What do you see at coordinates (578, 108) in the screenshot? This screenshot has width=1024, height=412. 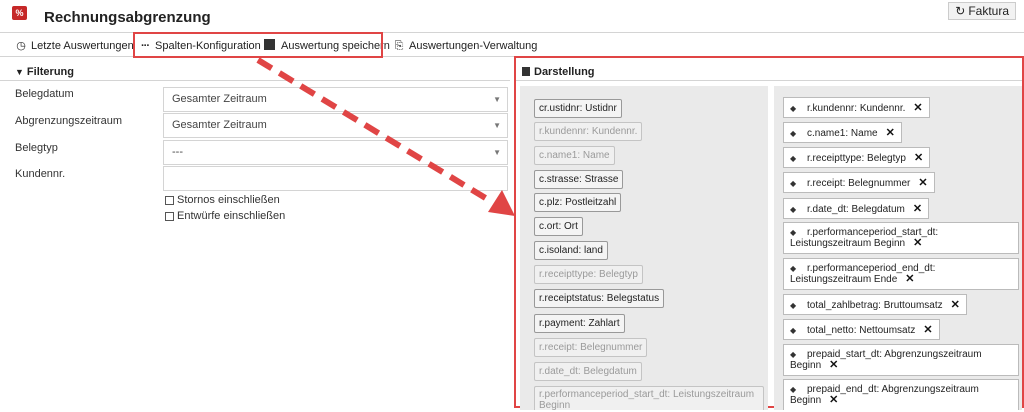 I see `available-column-chip: cr.ustidnr: Ustidnr` at bounding box center [578, 108].